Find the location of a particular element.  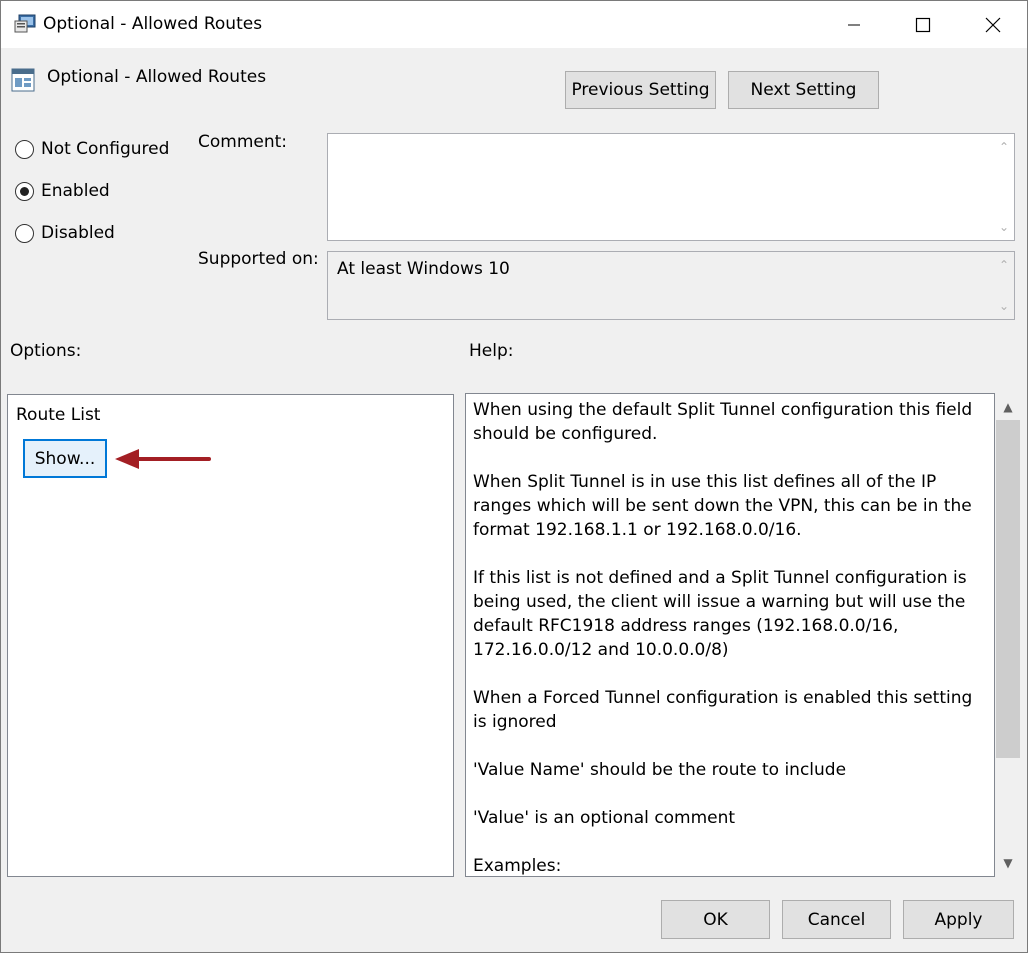

radio-enabled: Enabled is located at coordinates (62, 191).